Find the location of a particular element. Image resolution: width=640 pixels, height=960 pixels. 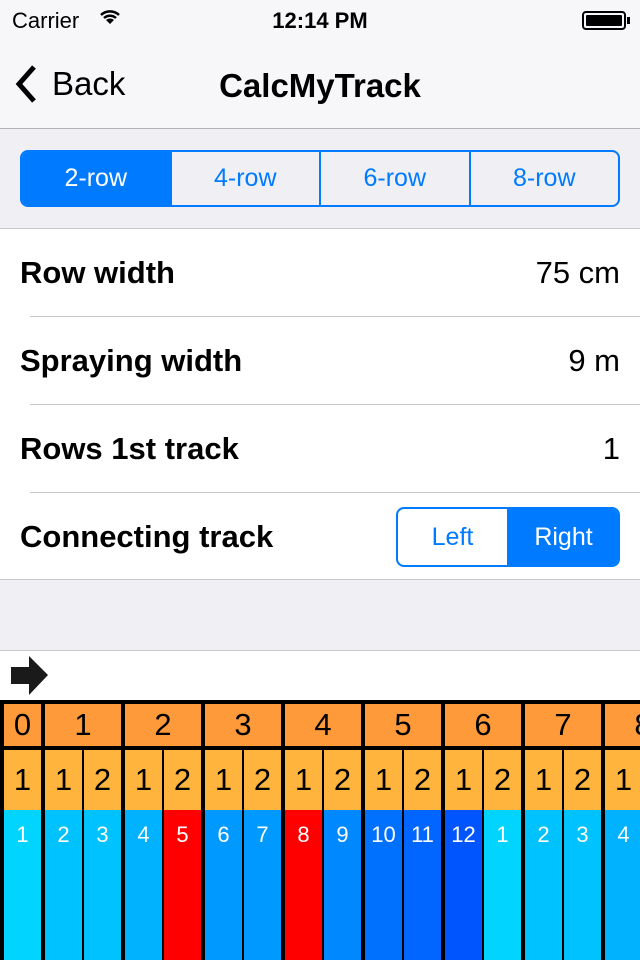

row-count-segmented-control: 2-row 4-row 6-row 8-row is located at coordinates (320, 178).